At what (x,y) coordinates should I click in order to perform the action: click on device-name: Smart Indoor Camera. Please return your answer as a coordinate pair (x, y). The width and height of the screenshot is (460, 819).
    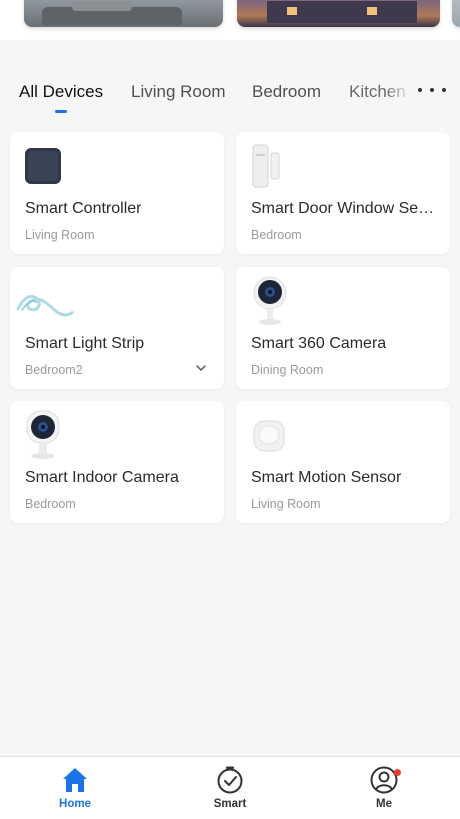
    Looking at the image, I should click on (102, 477).